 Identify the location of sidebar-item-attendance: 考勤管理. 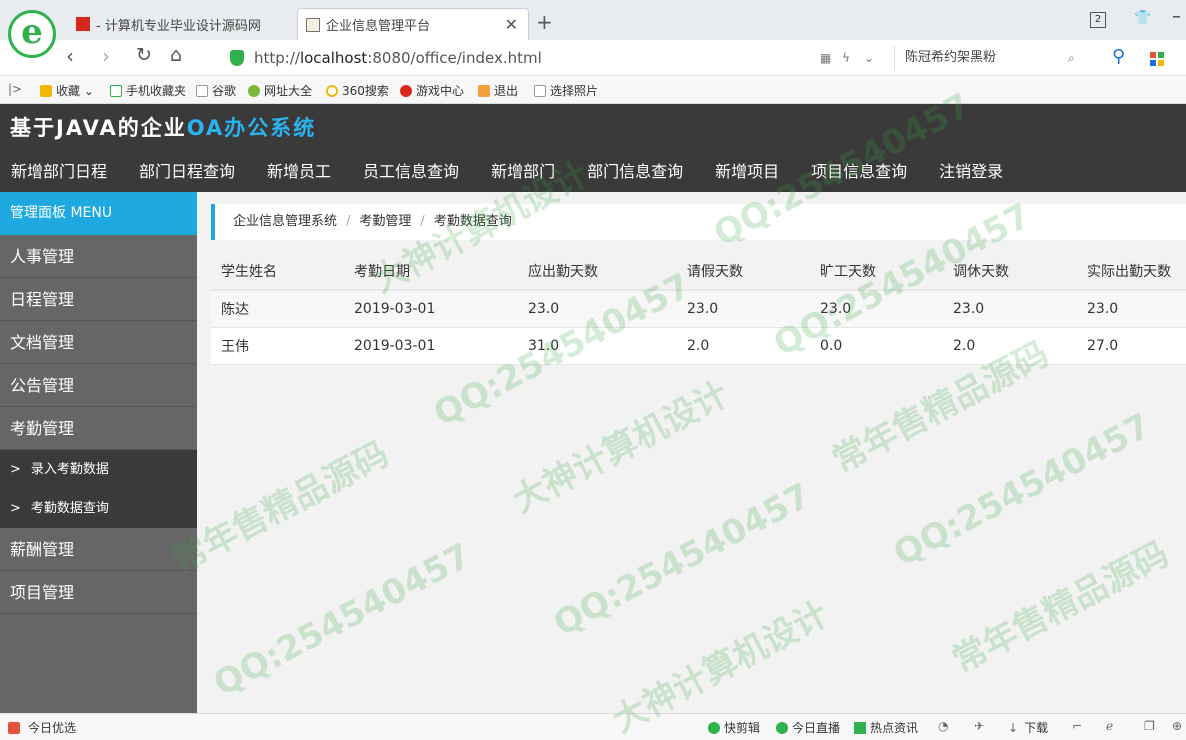
(98, 428).